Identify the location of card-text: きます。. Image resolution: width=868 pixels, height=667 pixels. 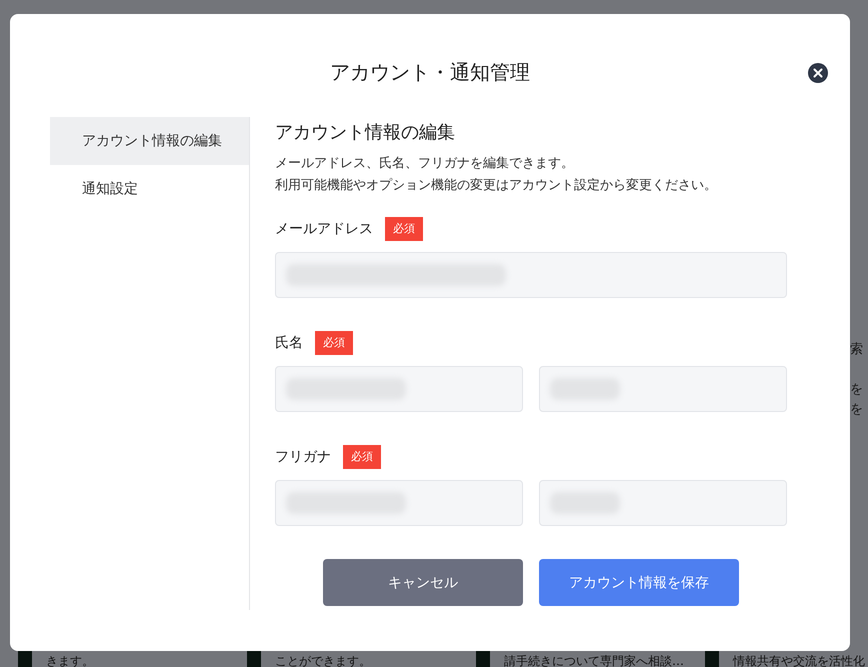
(70, 660).